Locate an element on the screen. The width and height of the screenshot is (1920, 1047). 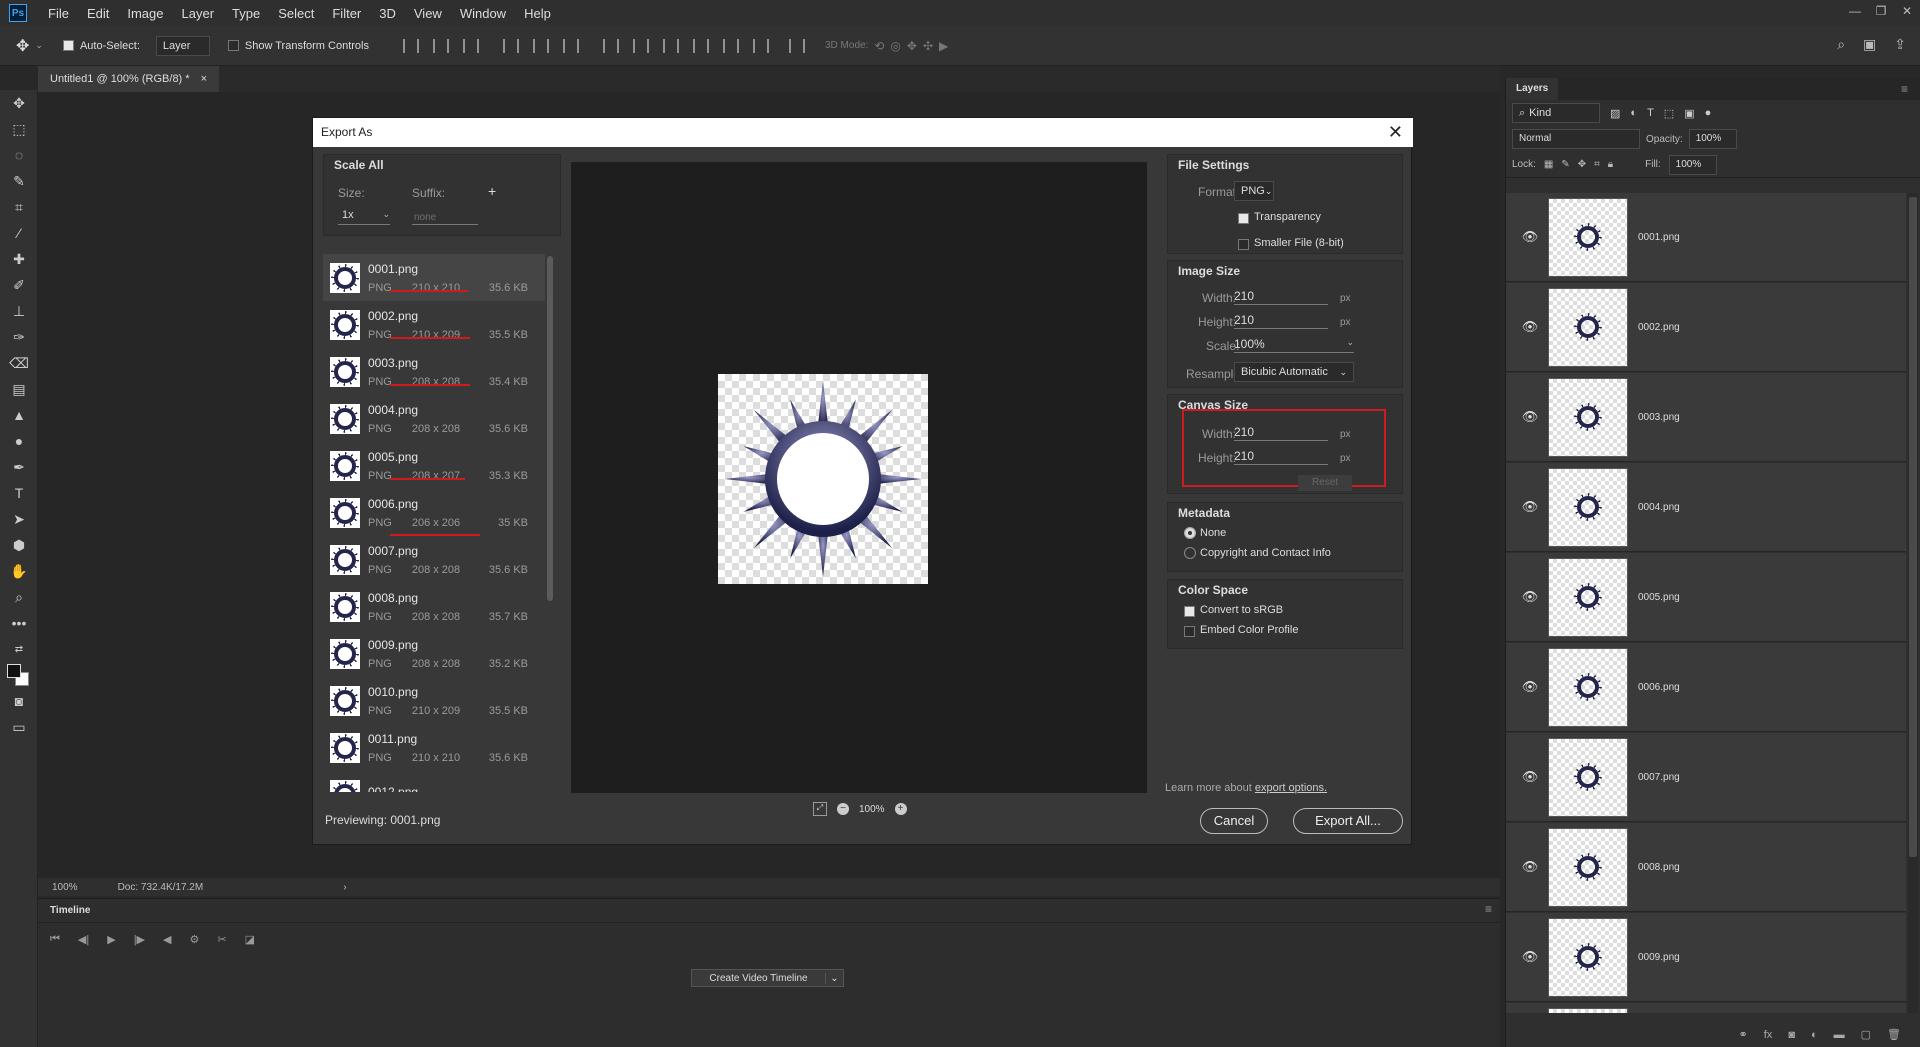
panel-menu-icon: ≡ is located at coordinates (1904, 89).